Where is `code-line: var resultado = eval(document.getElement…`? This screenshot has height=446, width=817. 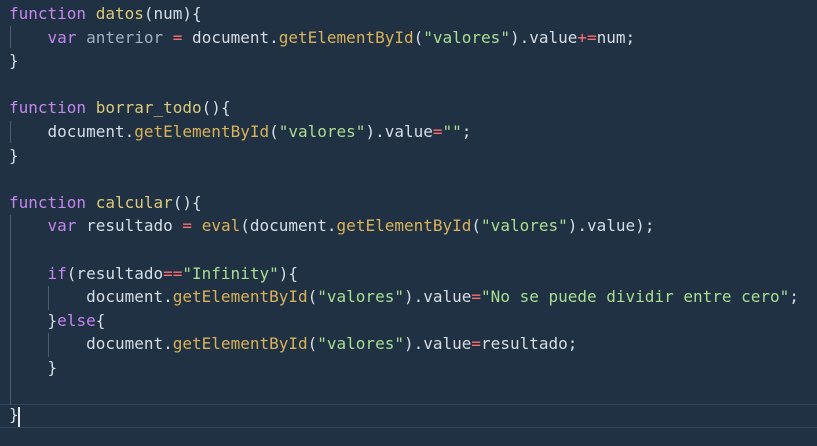 code-line: var resultado = eval(document.getElement… is located at coordinates (332, 226).